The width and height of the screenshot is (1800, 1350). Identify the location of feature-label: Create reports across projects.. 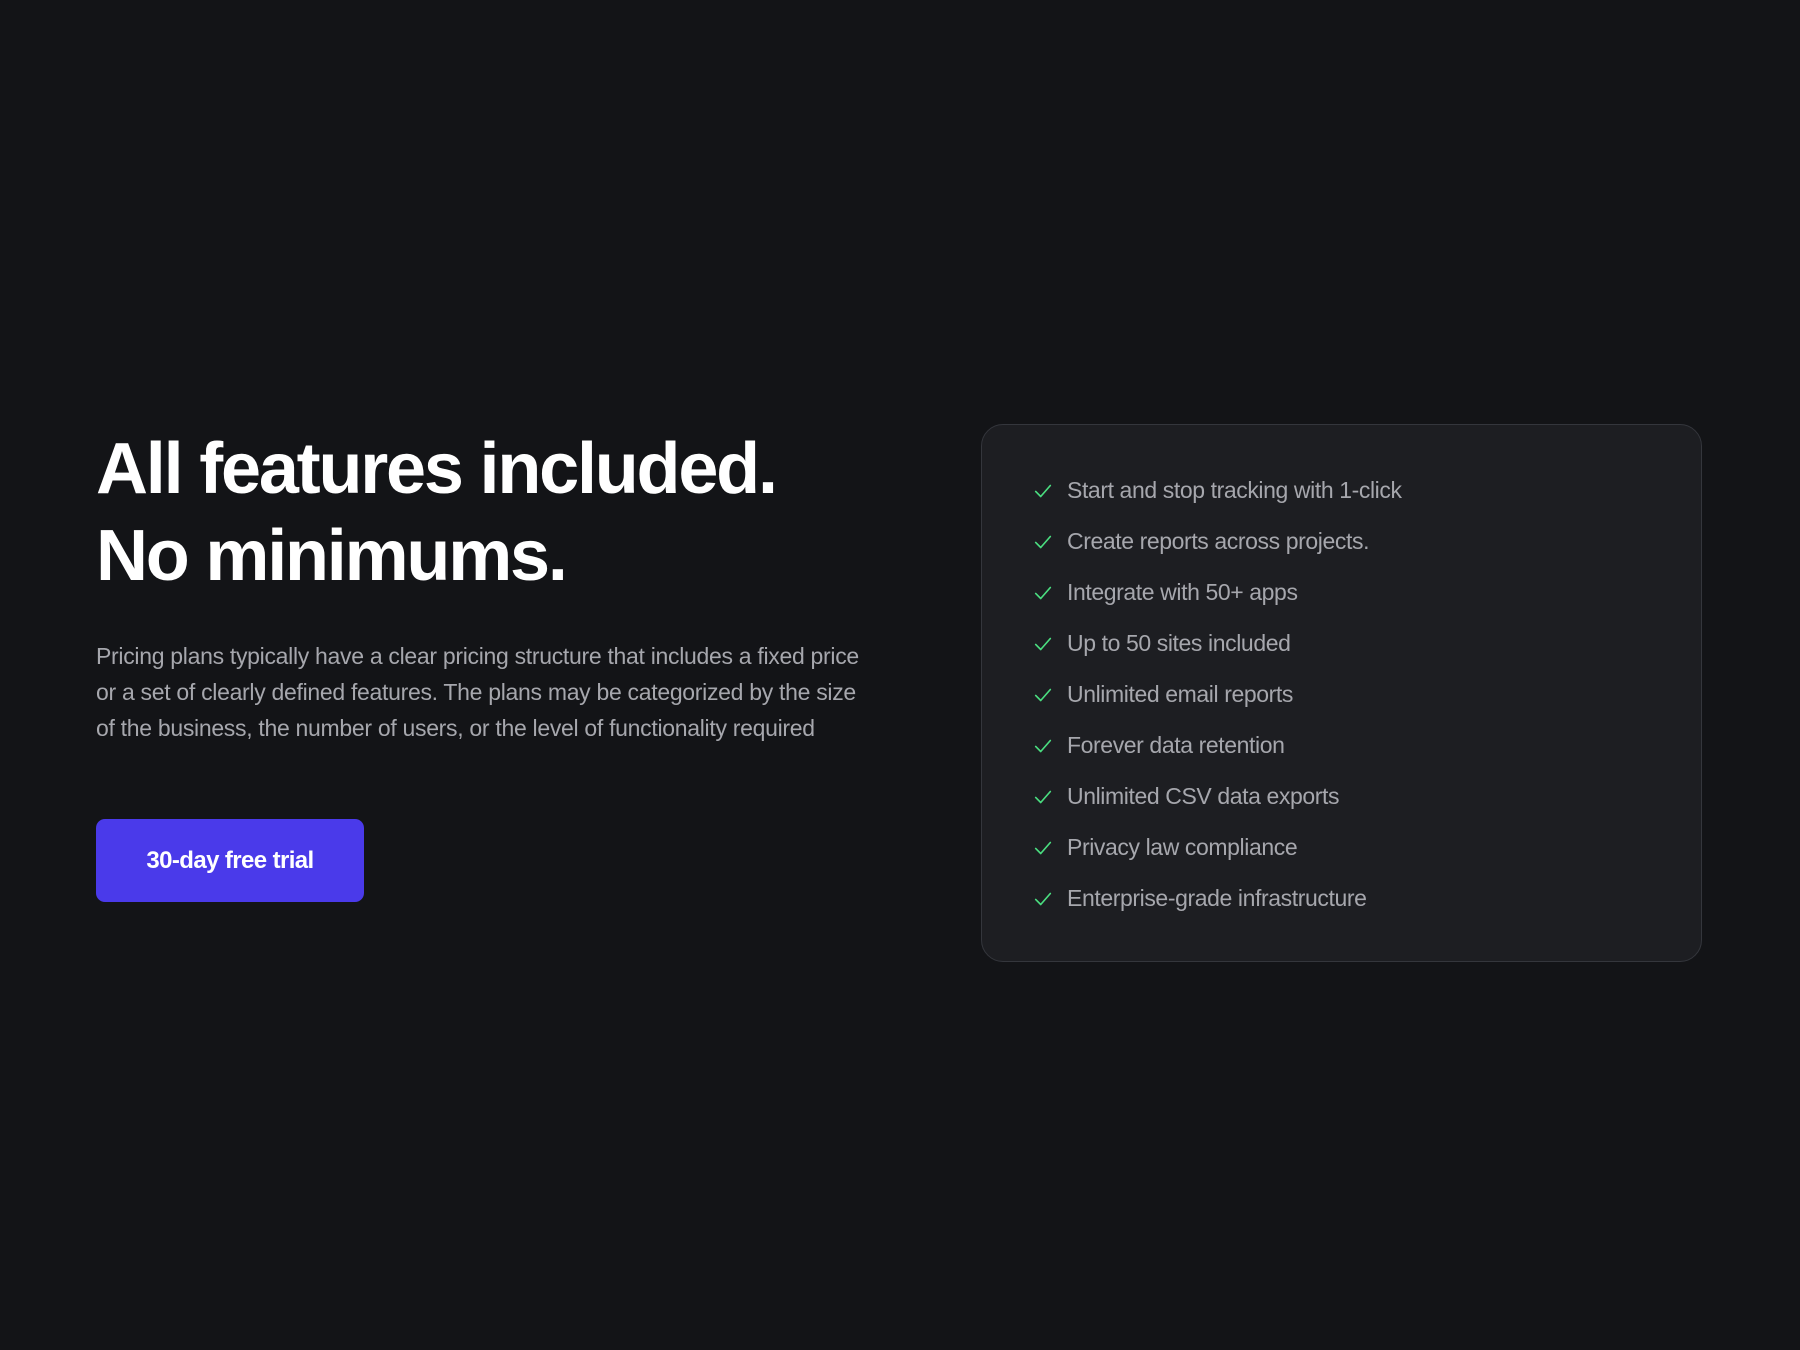
(1218, 541).